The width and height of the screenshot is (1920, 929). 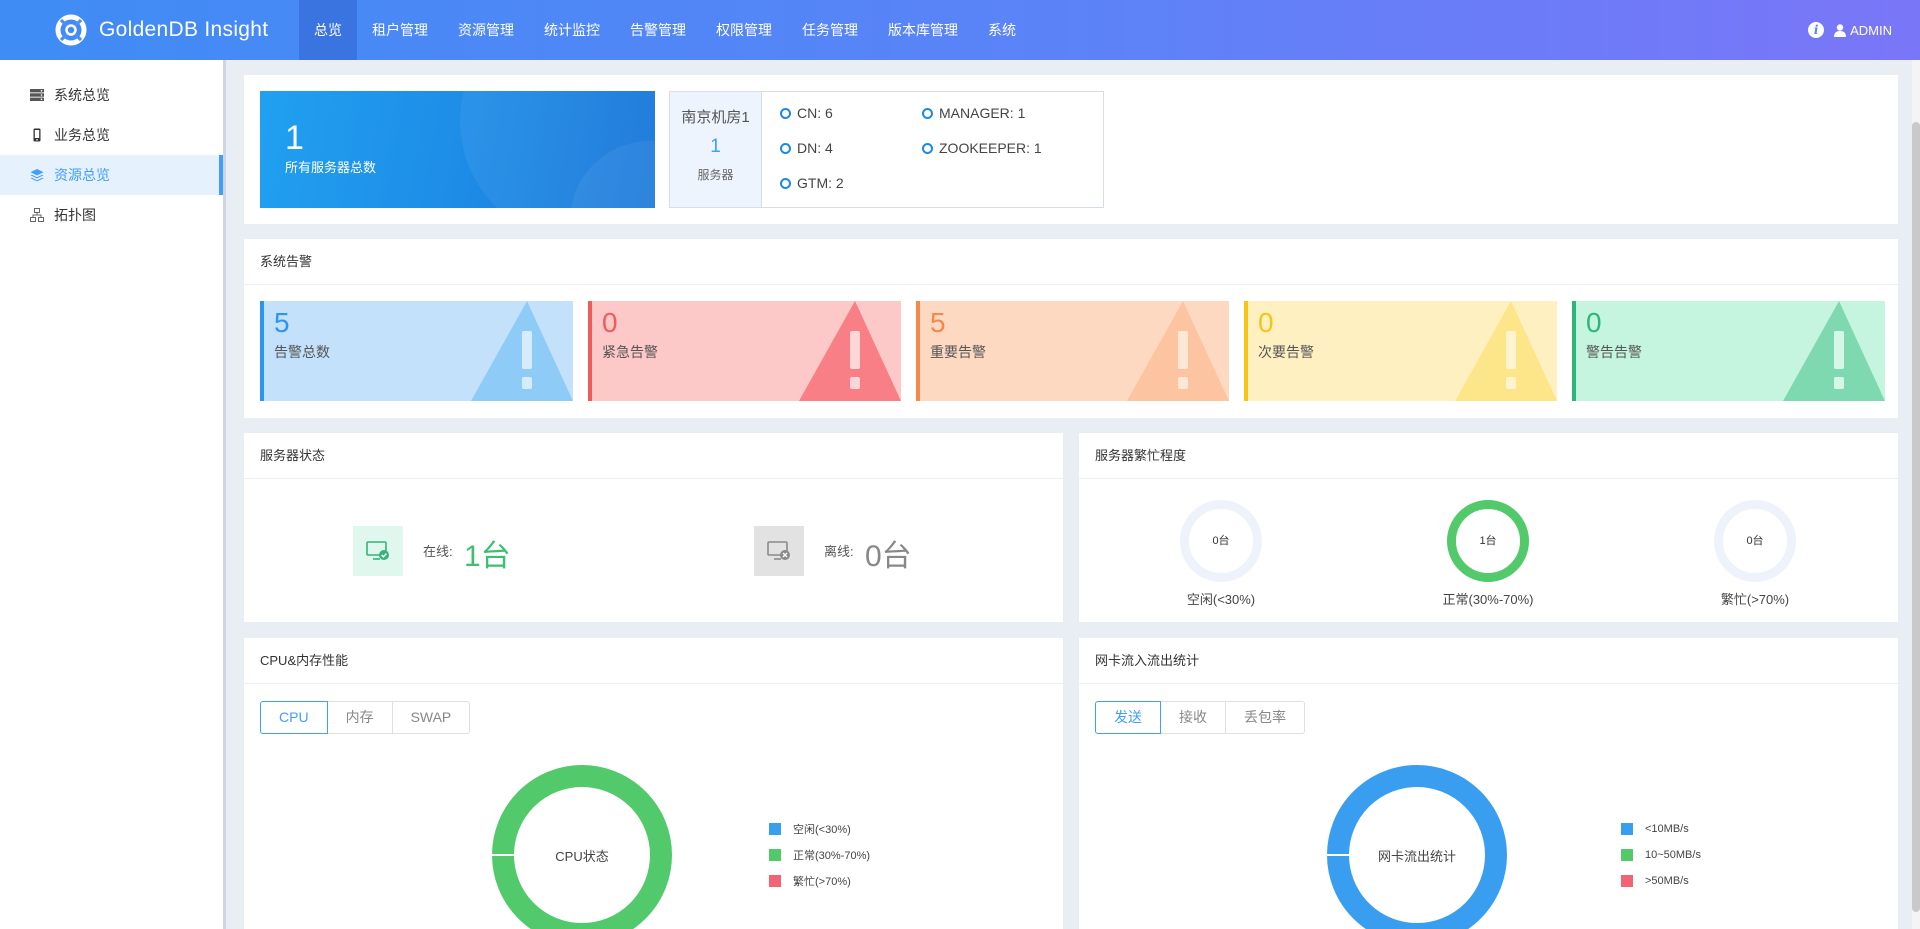 What do you see at coordinates (1193, 717) in the screenshot?
I see `tab-receive: 接收` at bounding box center [1193, 717].